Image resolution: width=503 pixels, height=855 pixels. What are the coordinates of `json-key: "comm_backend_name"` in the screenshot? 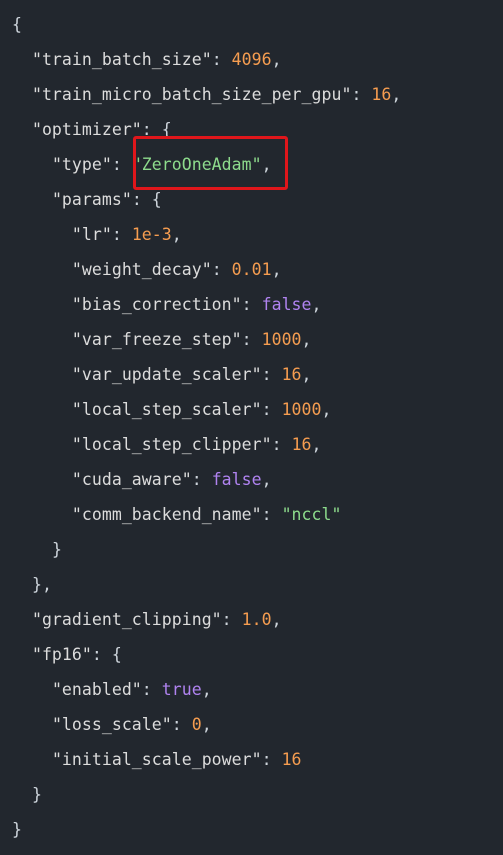 It's located at (166, 514).